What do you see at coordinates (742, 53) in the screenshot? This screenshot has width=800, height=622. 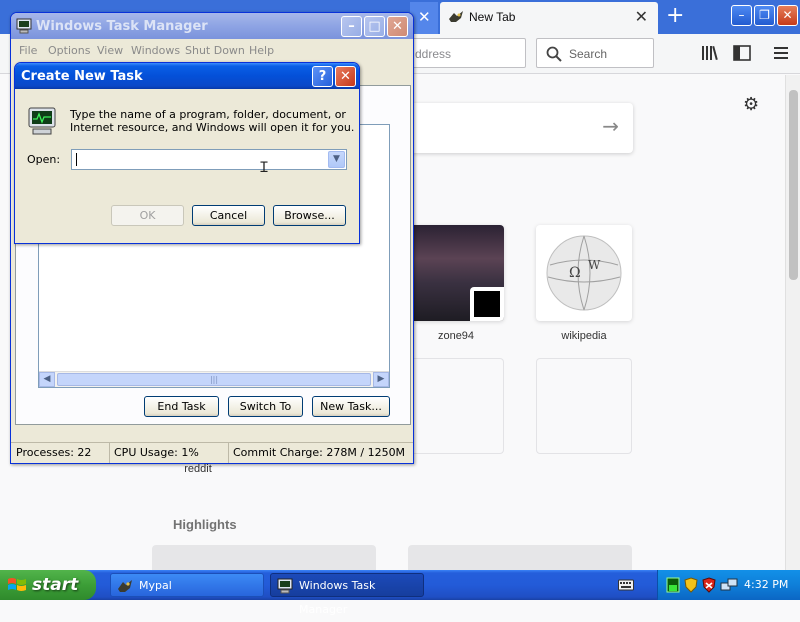 I see `sidebar-icon` at bounding box center [742, 53].